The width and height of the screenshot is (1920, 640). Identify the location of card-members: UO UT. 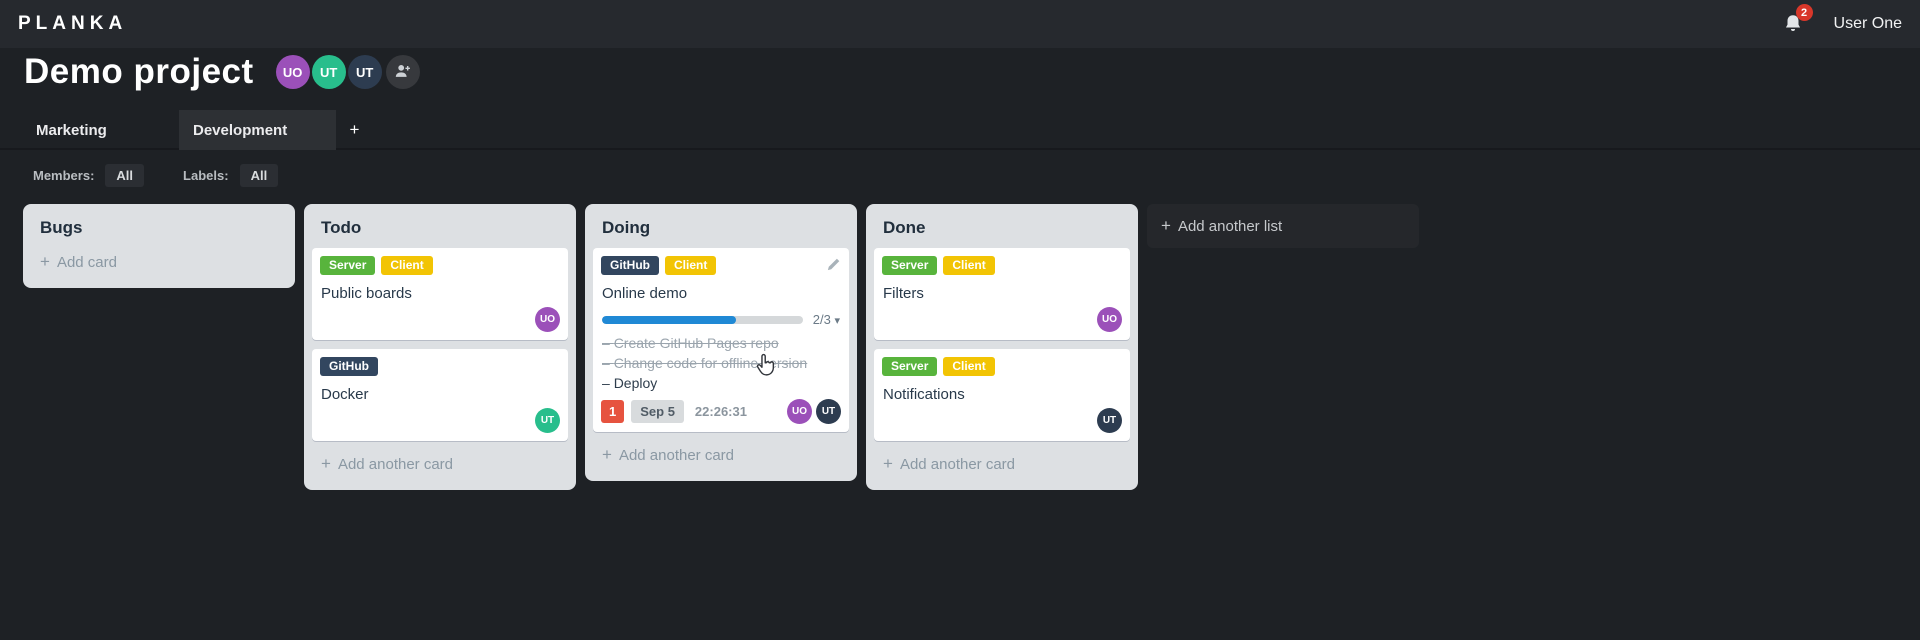
(812, 411).